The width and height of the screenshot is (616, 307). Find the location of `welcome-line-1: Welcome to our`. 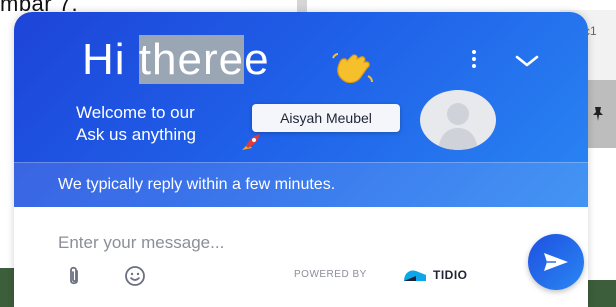

welcome-line-1: Welcome to our is located at coordinates (135, 112).